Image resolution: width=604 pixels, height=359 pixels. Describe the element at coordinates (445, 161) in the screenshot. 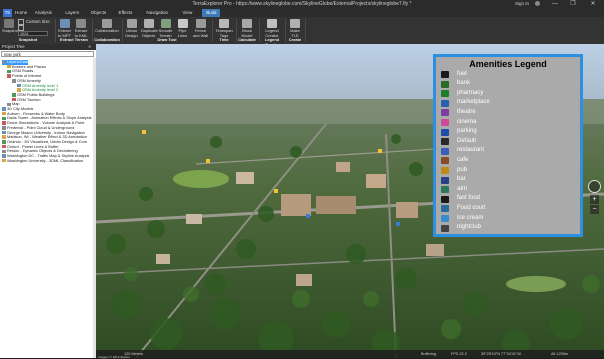

I see `cafe-icon` at that location.